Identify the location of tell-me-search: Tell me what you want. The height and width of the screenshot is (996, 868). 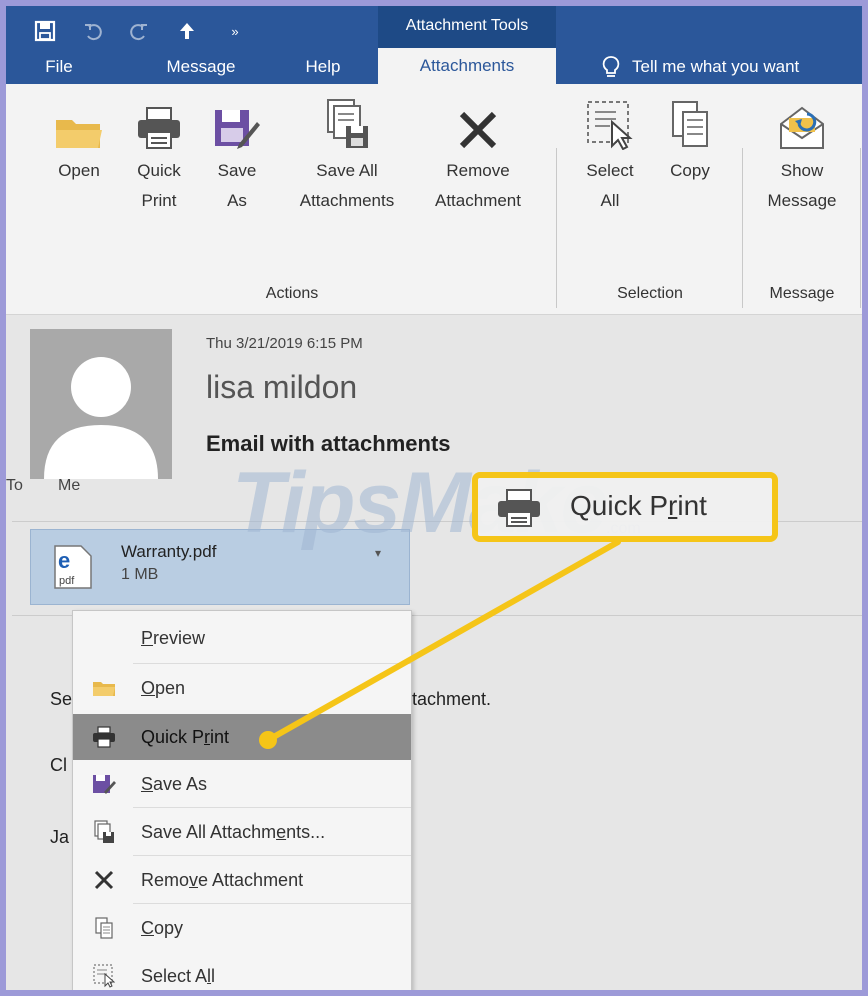
(700, 67).